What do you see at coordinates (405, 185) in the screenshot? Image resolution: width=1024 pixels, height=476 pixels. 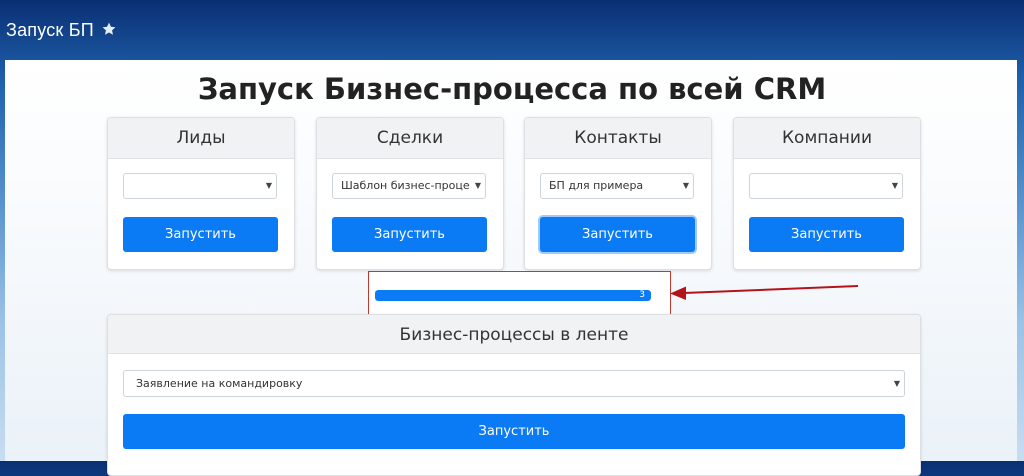 I see `select-value: Шаблон бизнес-проце` at bounding box center [405, 185].